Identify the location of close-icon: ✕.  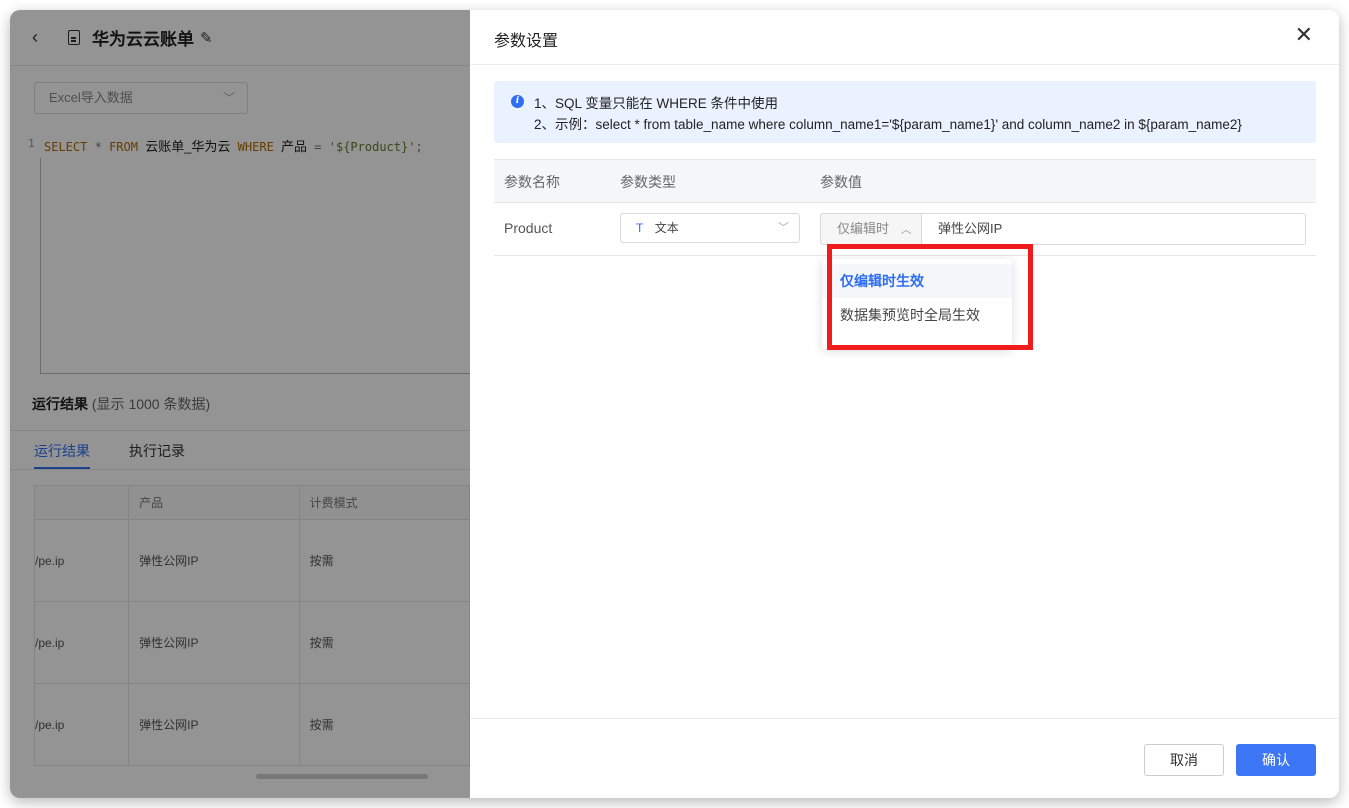
(1304, 35).